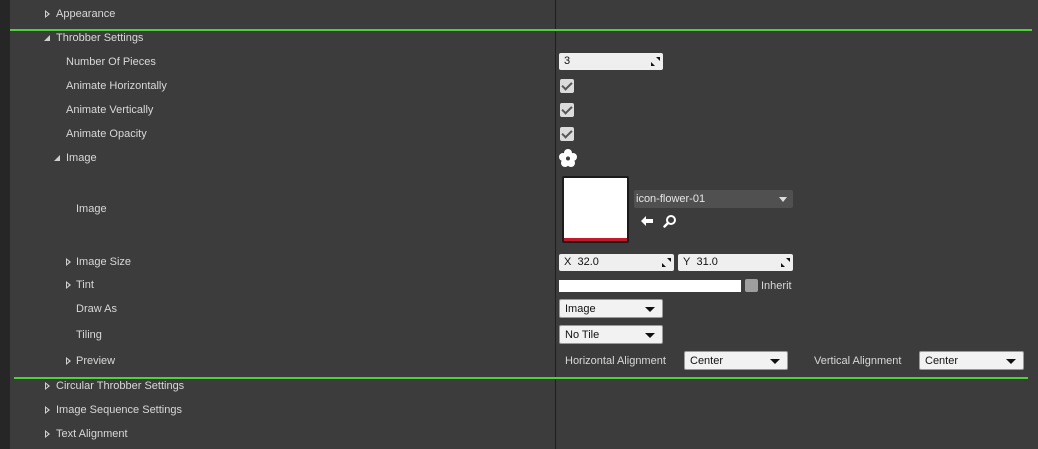 The image size is (1038, 449). Describe the element at coordinates (85, 285) in the screenshot. I see `property-label: Tint` at that location.